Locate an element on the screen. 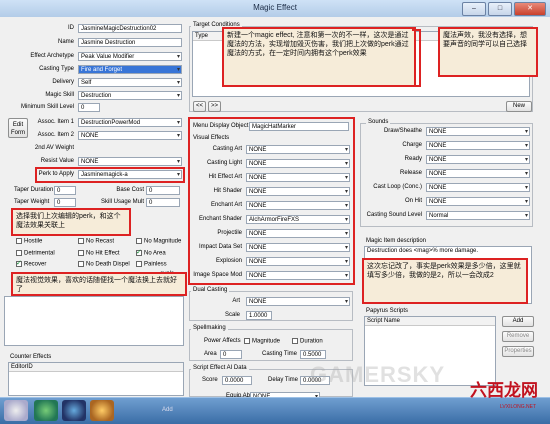 This screenshot has height=424, width=550. counter-col-header: EditorID is located at coordinates (96, 367).